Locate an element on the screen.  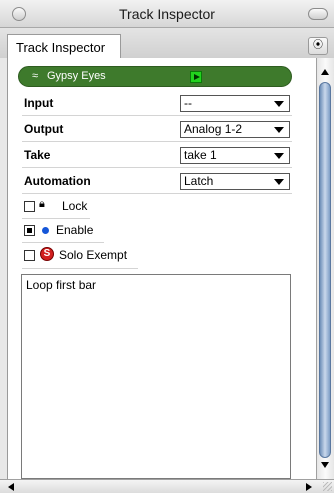
track-name: Gypsy Eyes is located at coordinates (76, 76).